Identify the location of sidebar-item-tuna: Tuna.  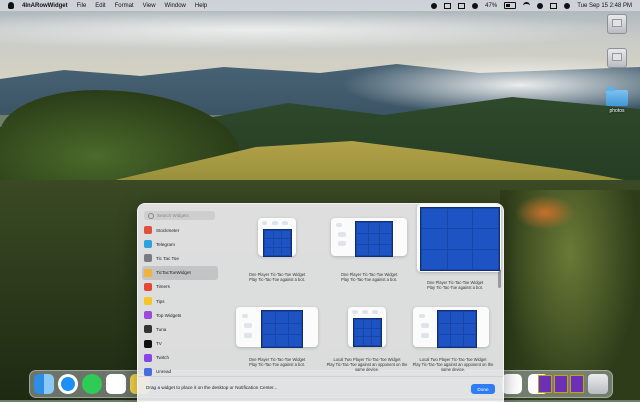
(180, 329).